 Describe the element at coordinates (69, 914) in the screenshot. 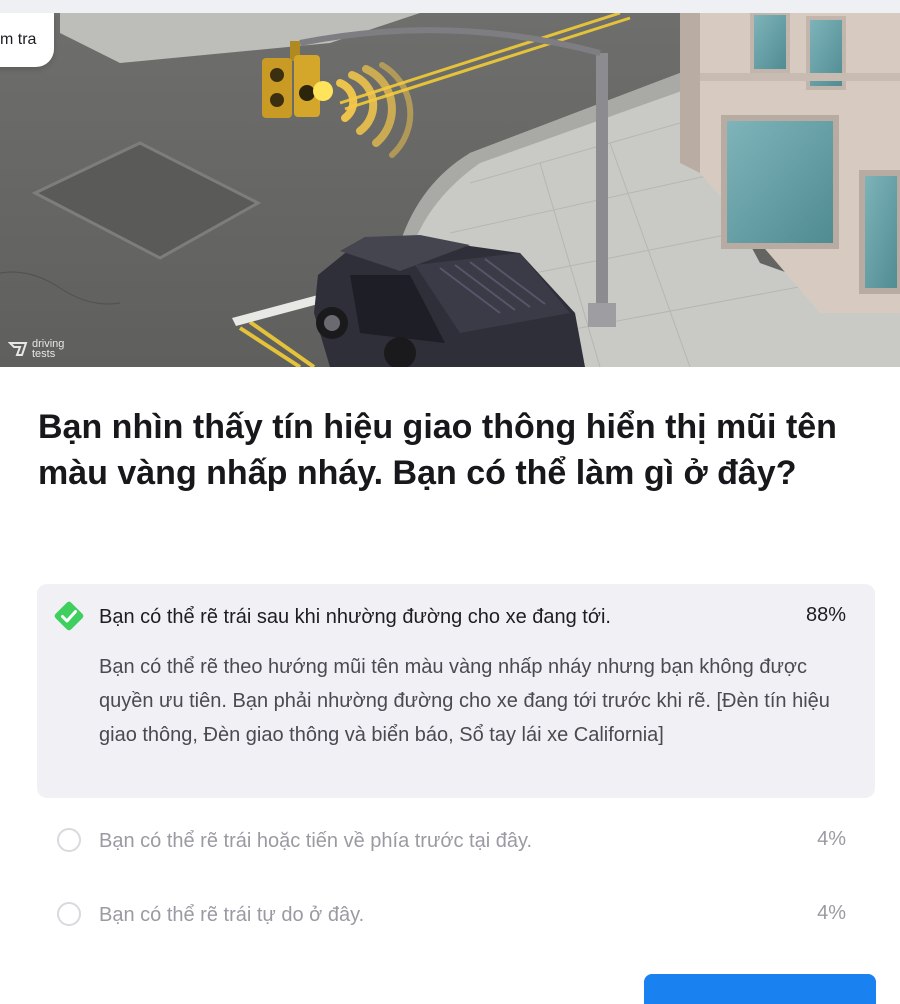

I see `answer-option-3-radio` at that location.